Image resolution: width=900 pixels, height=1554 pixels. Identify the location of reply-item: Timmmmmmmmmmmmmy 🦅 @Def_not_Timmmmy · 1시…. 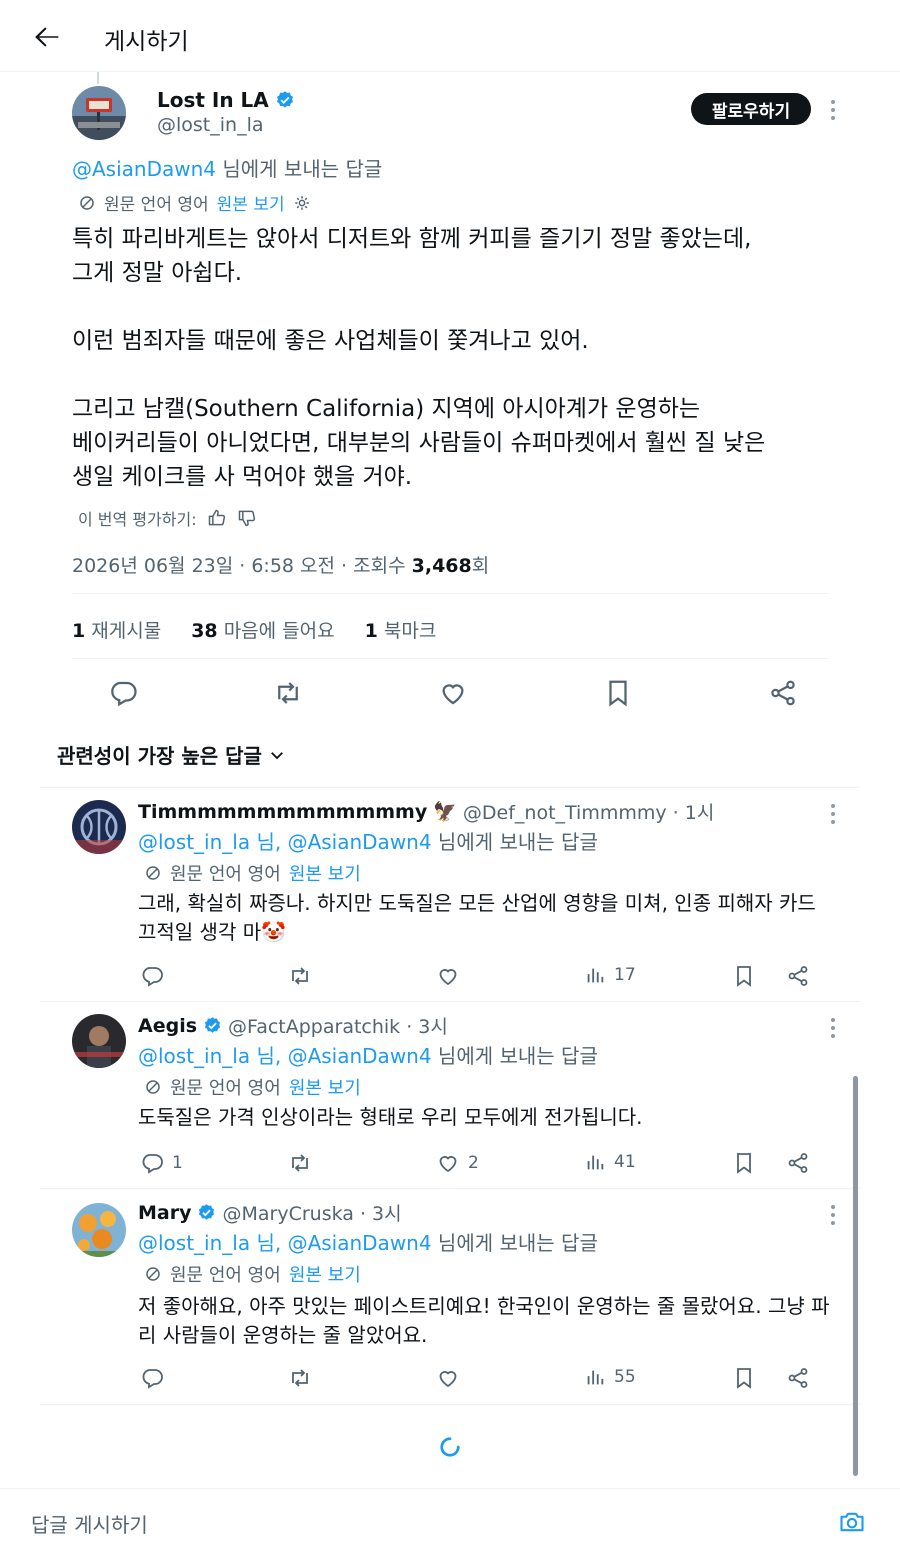
(450, 895).